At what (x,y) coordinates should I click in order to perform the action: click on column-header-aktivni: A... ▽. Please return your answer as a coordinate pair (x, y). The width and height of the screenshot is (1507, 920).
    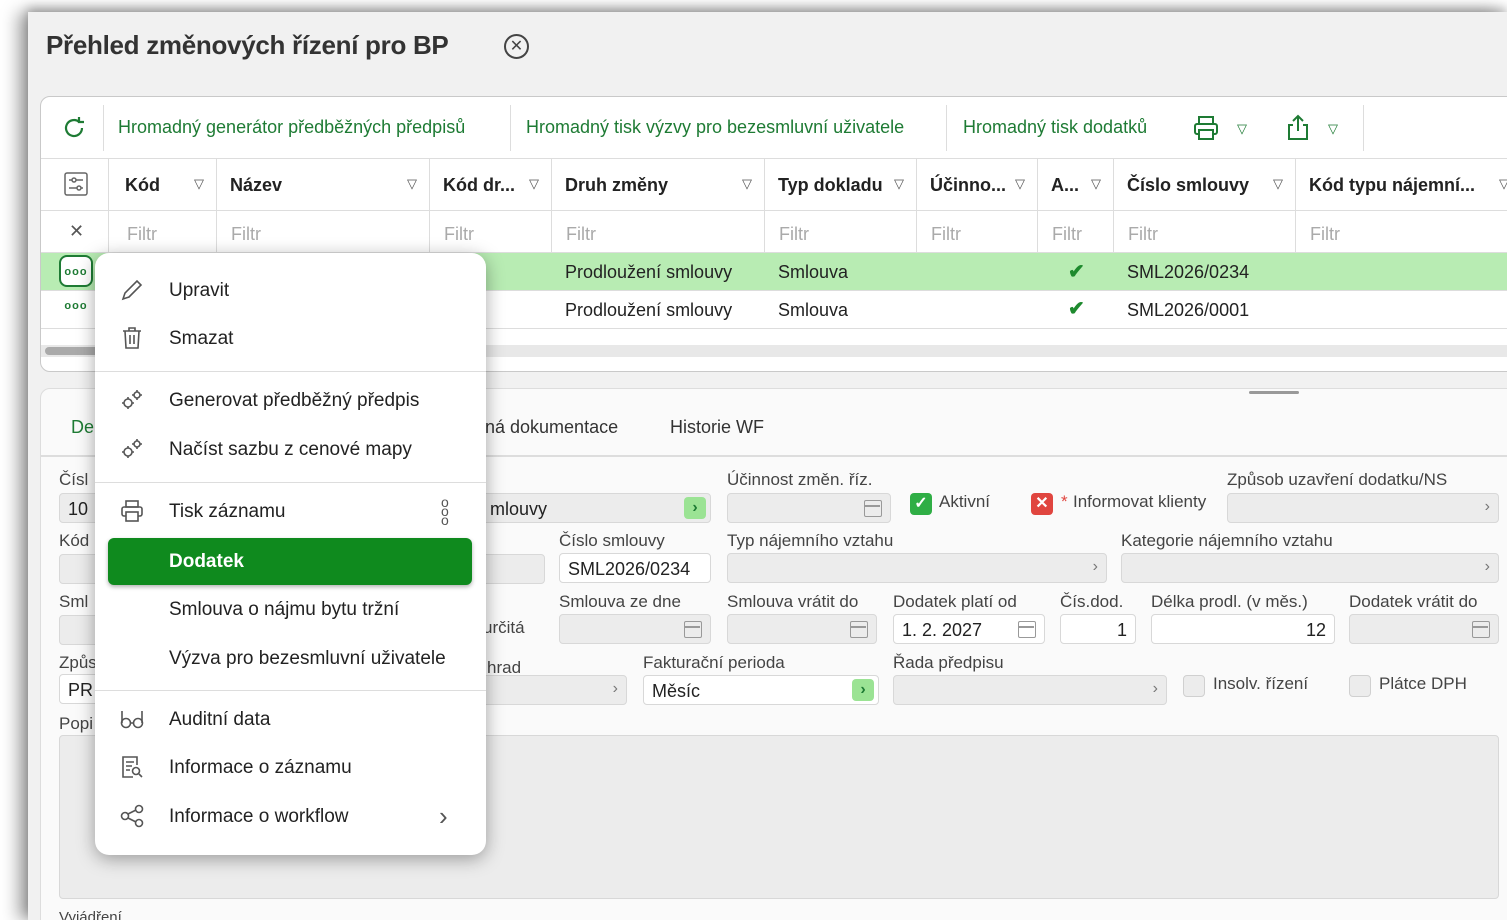
    Looking at the image, I should click on (1076, 185).